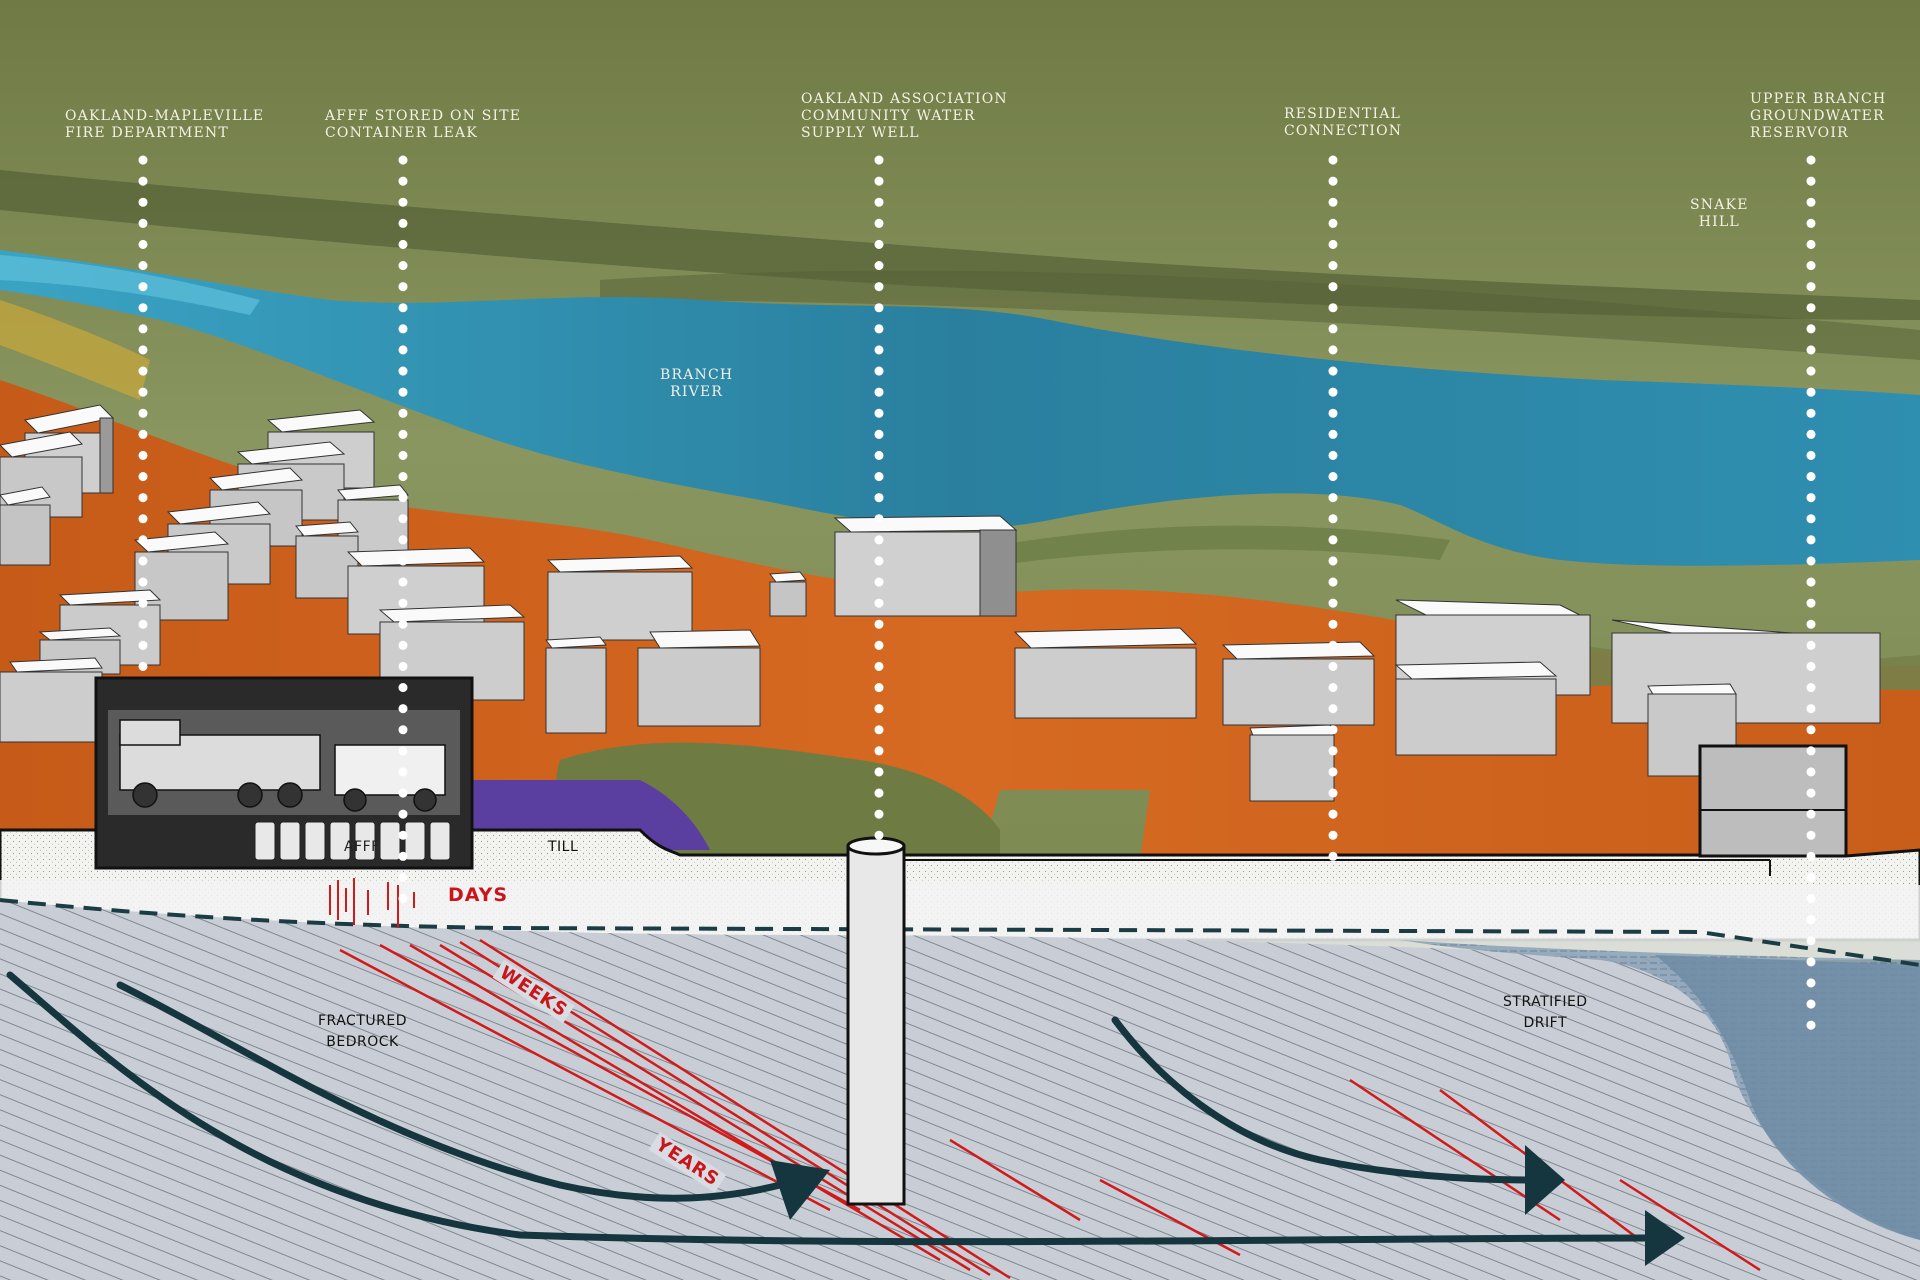 This screenshot has width=1920, height=1280. Describe the element at coordinates (697, 383) in the screenshot. I see `label-branch-river: BRANCH RIVER` at that location.